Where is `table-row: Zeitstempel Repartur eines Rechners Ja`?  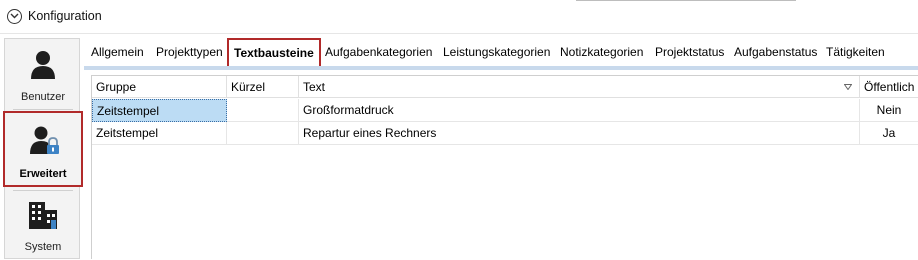
table-row: Zeitstempel Repartur eines Rechners Ja is located at coordinates (505, 133).